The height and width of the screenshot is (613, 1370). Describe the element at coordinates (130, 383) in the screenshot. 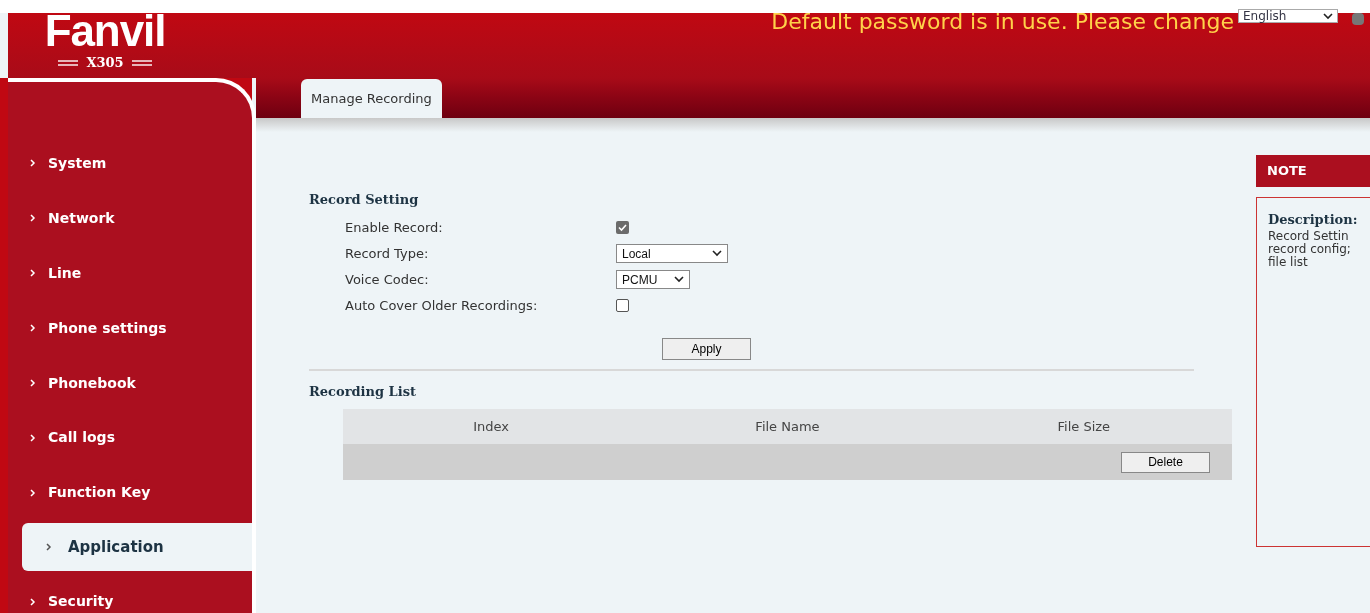

I see `sidebar-item: Phonebook` at that location.